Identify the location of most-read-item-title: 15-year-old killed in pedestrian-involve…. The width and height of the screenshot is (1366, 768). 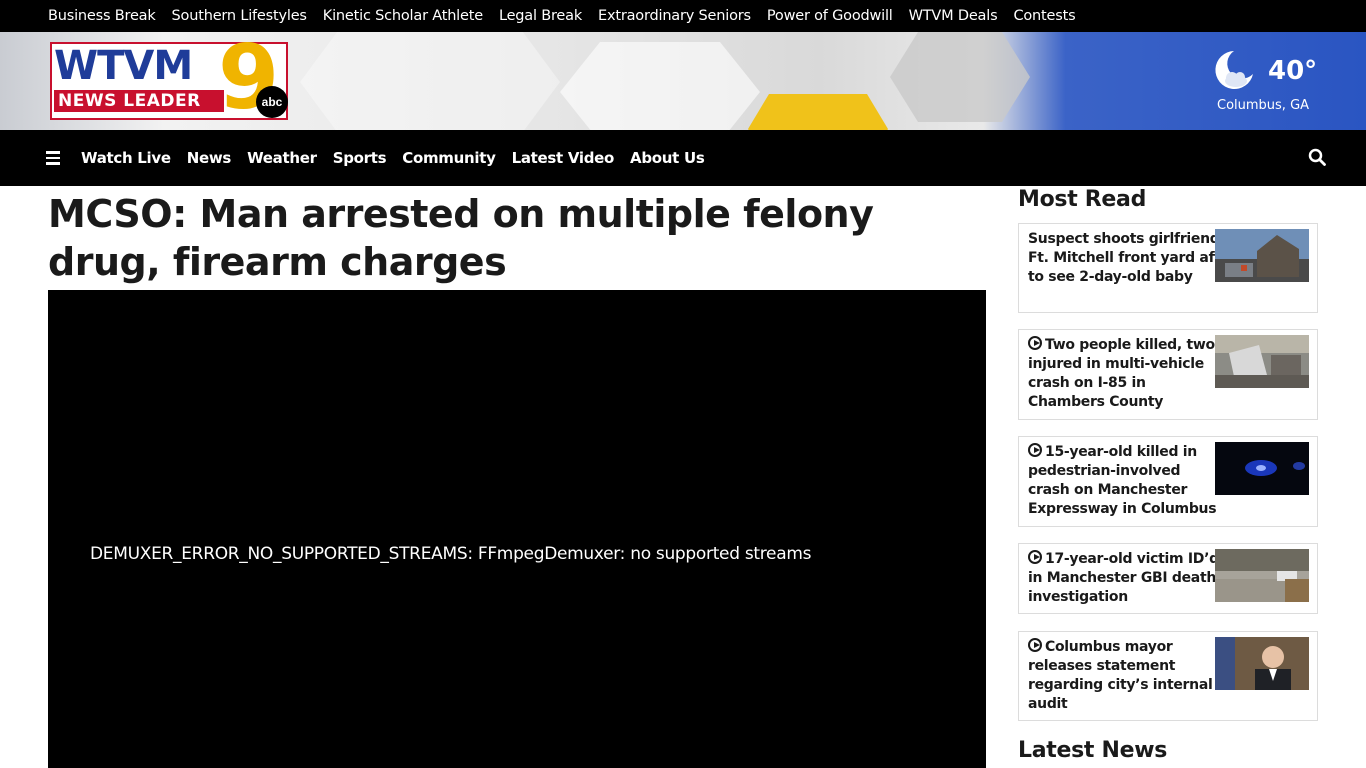
(1124, 481).